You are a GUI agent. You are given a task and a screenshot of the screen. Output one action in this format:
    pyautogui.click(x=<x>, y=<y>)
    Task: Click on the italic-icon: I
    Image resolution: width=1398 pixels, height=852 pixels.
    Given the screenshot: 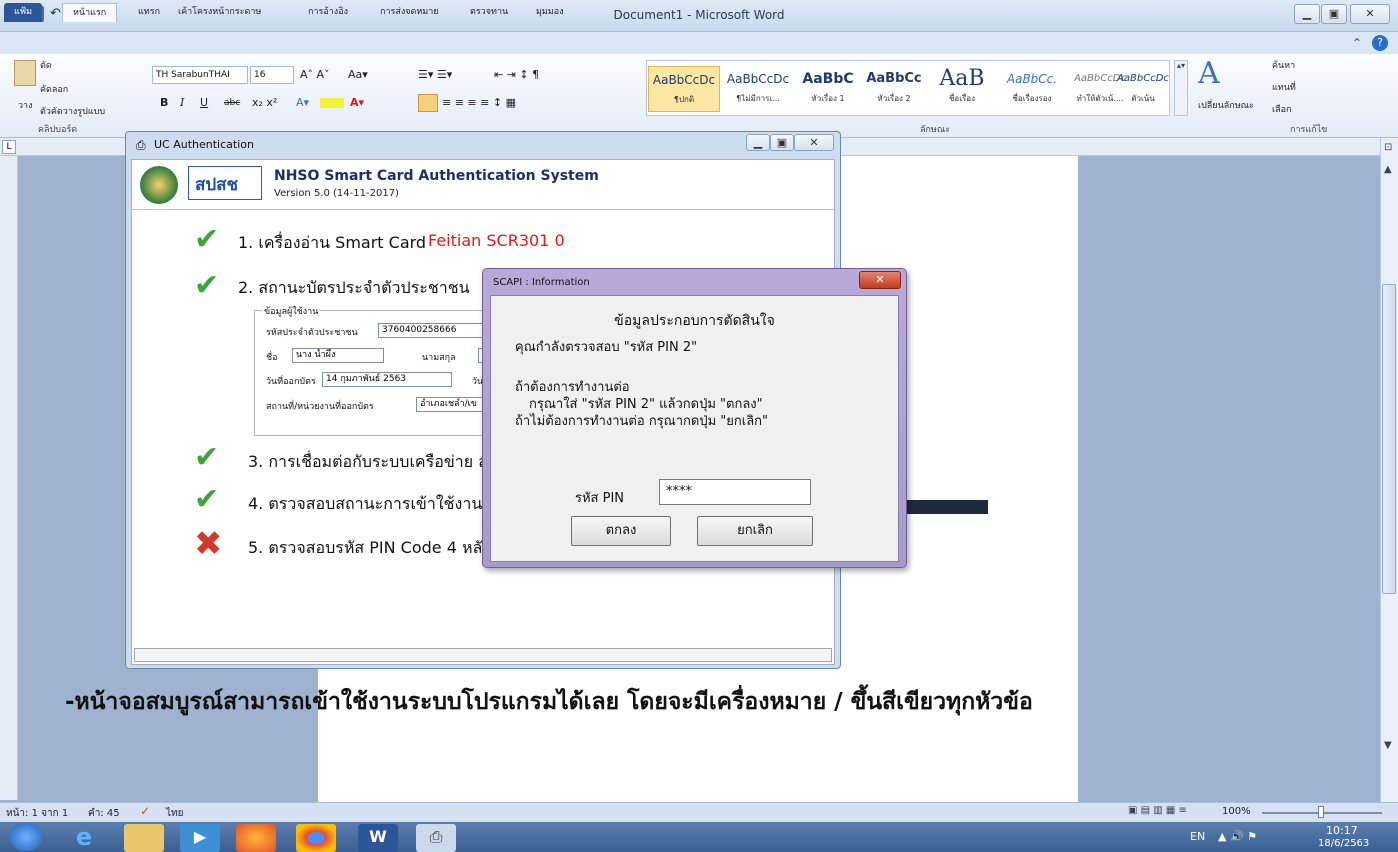 What is the action you would take?
    pyautogui.click(x=182, y=103)
    